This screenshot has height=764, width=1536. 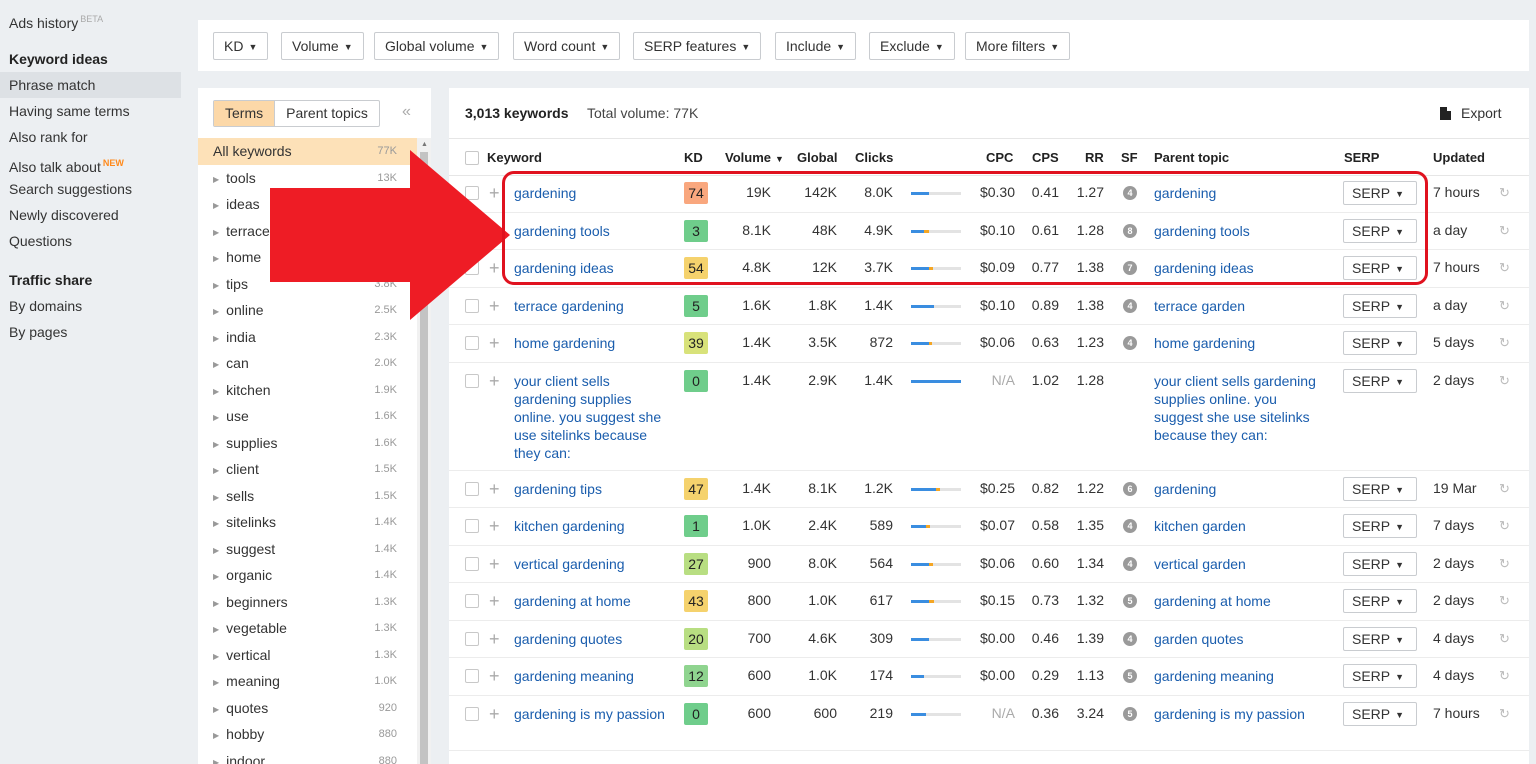 What do you see at coordinates (1129, 157) in the screenshot?
I see `column-header-sf: SF` at bounding box center [1129, 157].